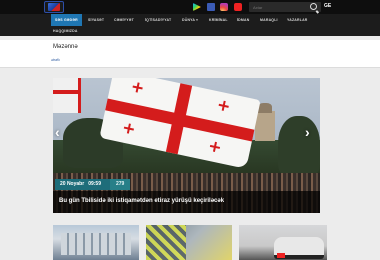 The image size is (380, 260). What do you see at coordinates (190, 54) in the screenshot?
I see `page-header: Məzənnə ətraflı` at bounding box center [190, 54].